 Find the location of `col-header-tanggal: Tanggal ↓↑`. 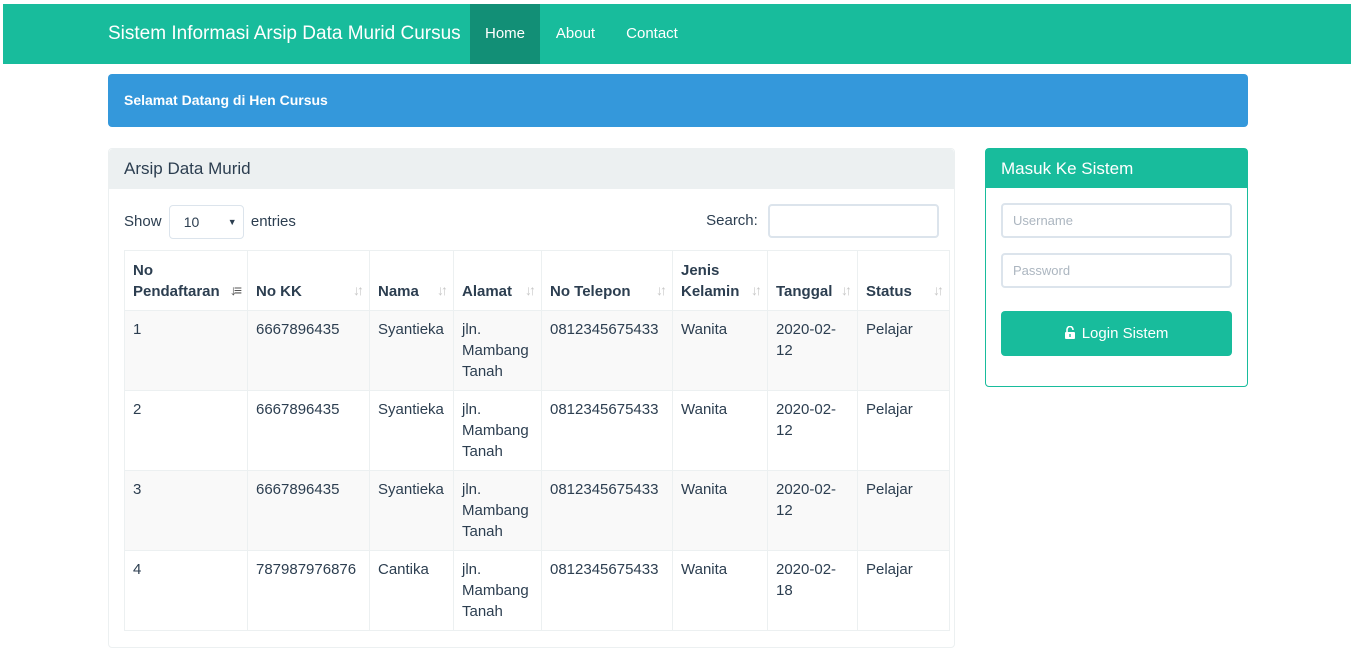

col-header-tanggal: Tanggal ↓↑ is located at coordinates (812, 280).